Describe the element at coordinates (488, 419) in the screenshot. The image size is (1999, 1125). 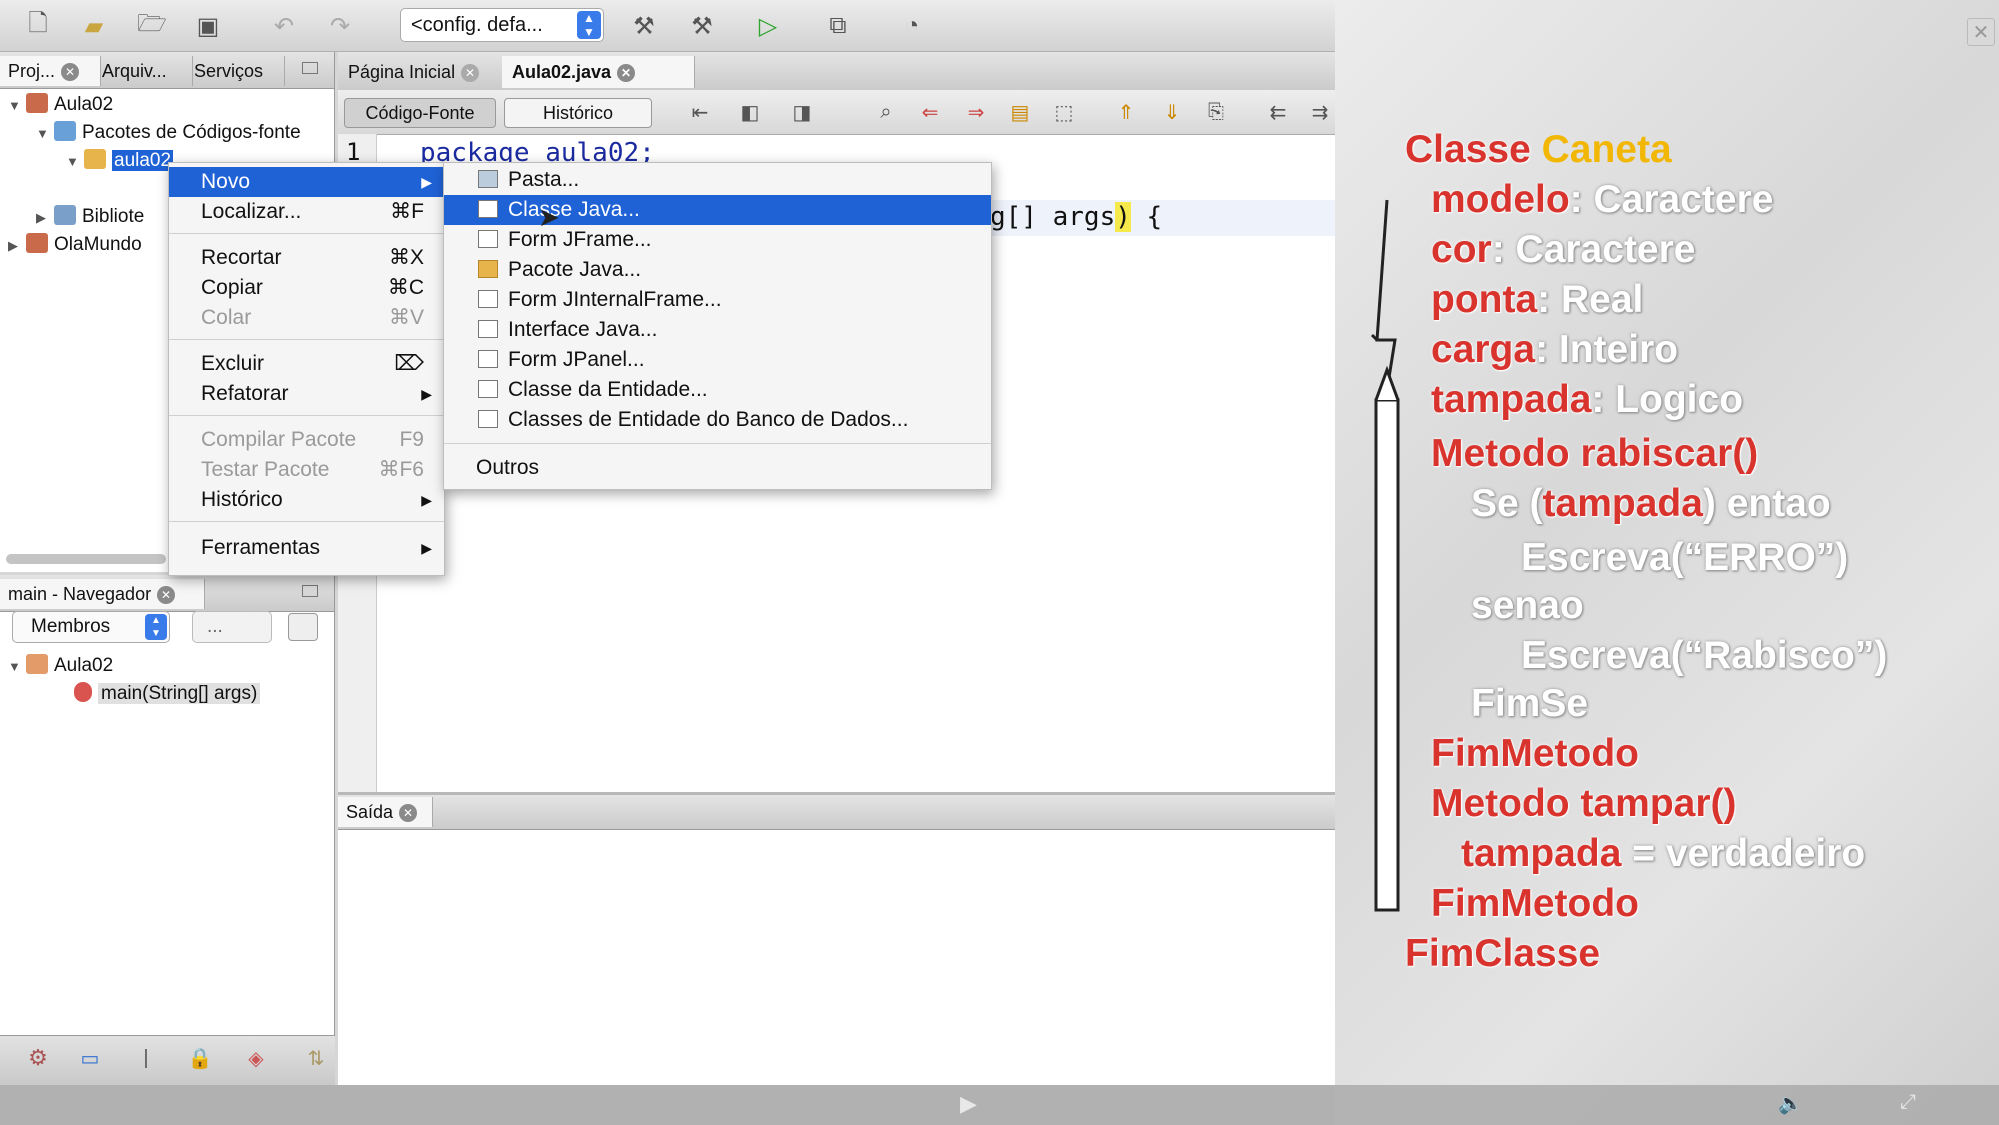
I see `entity-icon` at that location.